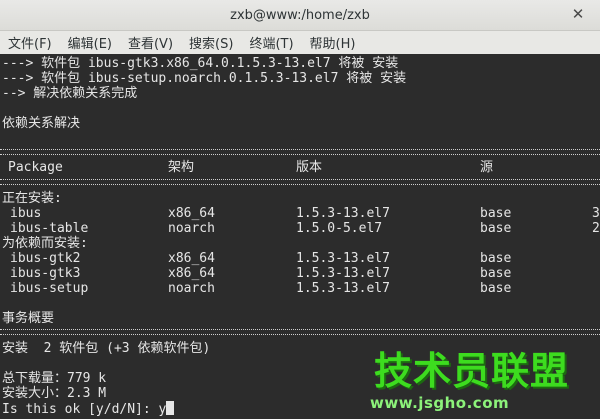  I want to click on window-title: zxb@www:/home/zxb, so click(300, 15).